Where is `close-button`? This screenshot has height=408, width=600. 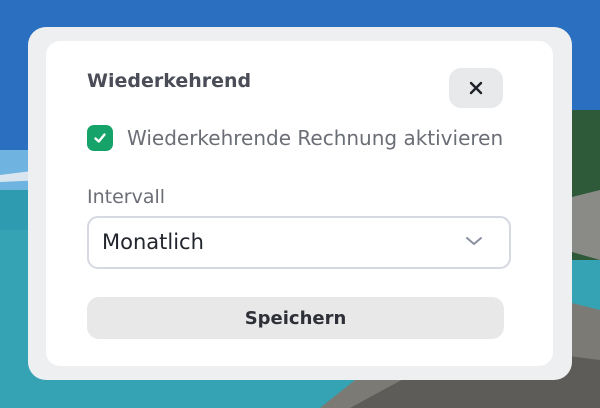
close-button is located at coordinates (476, 88).